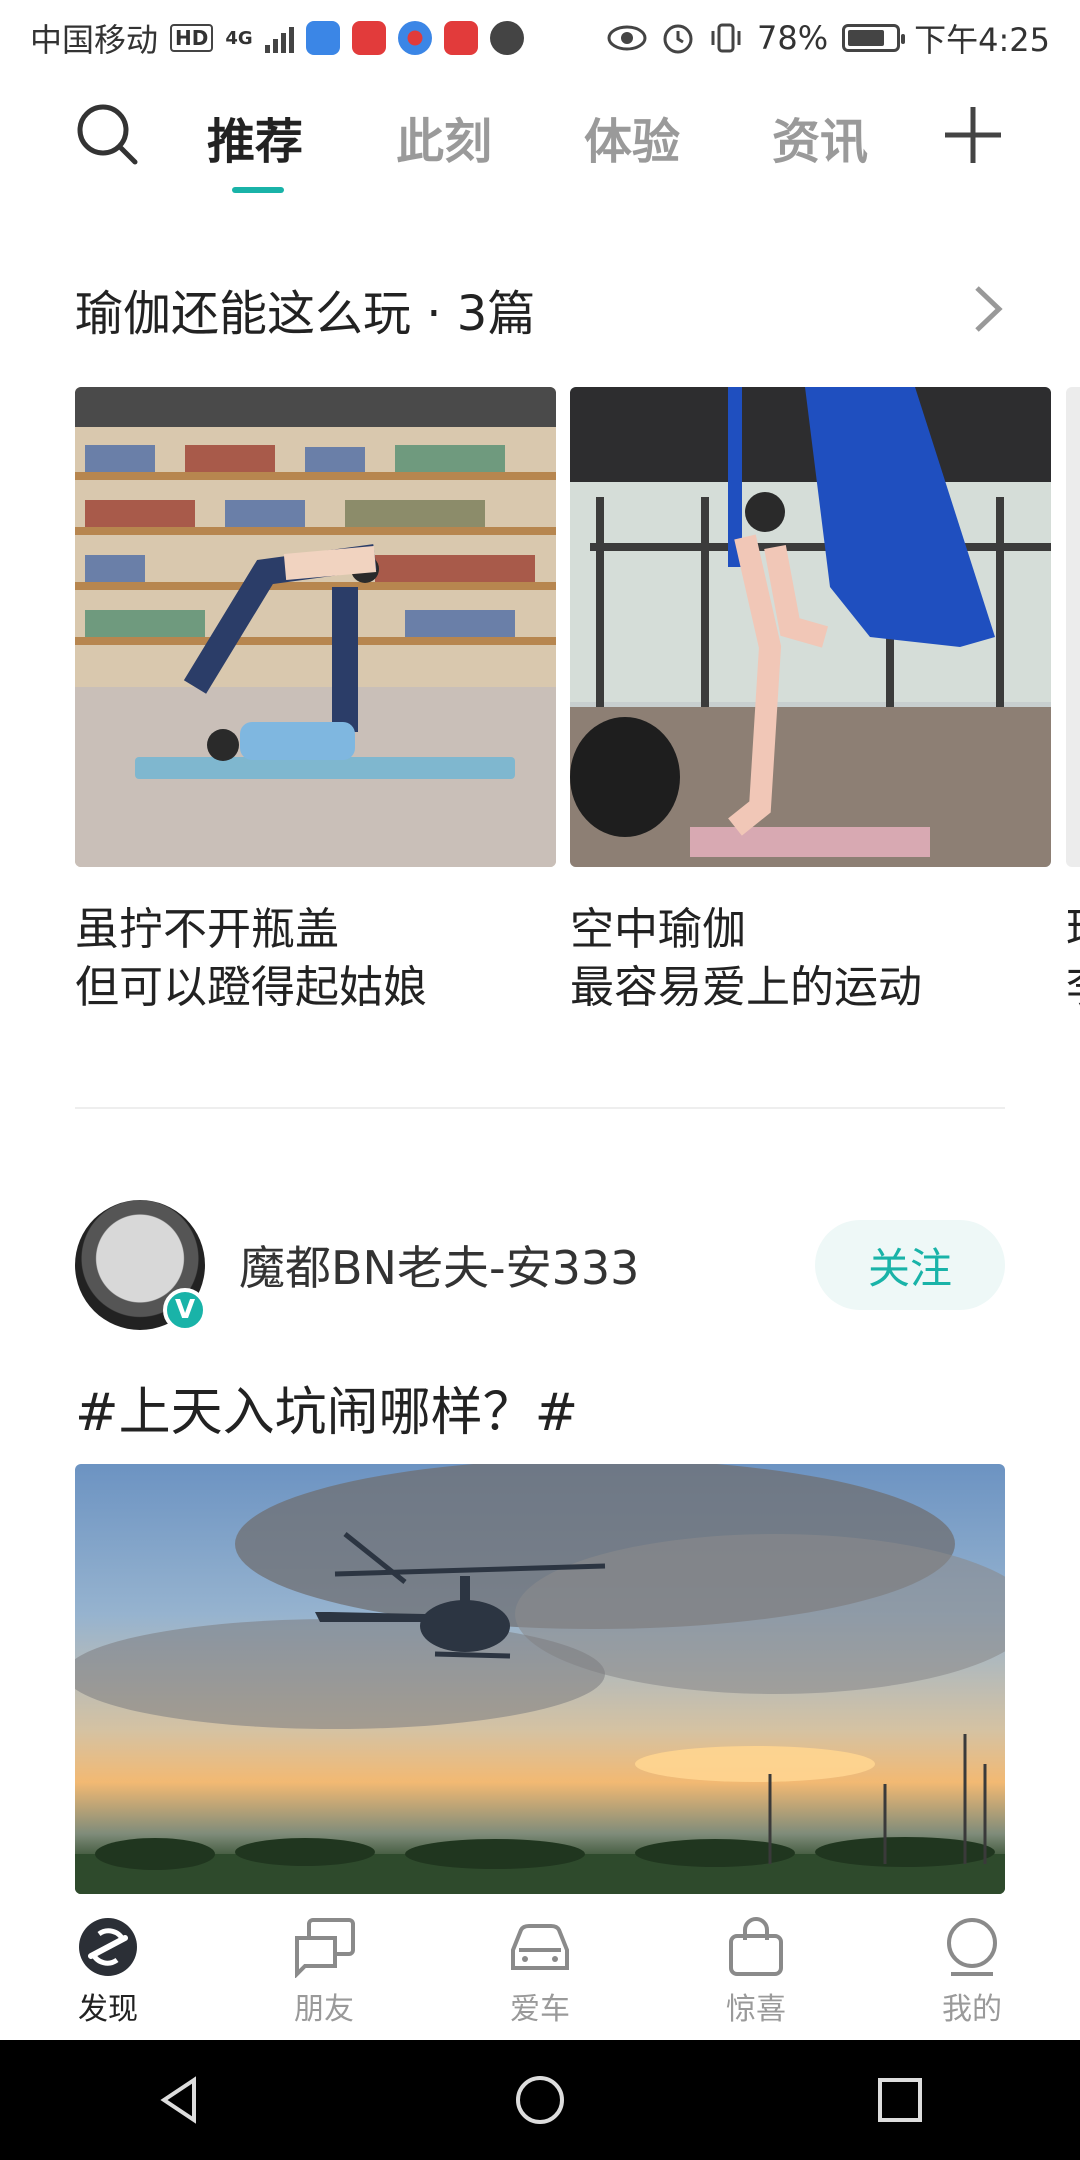 This screenshot has width=1080, height=2160. Describe the element at coordinates (810, 959) in the screenshot. I see `card-caption: 空中瑜伽 最容易爱上的运动` at that location.